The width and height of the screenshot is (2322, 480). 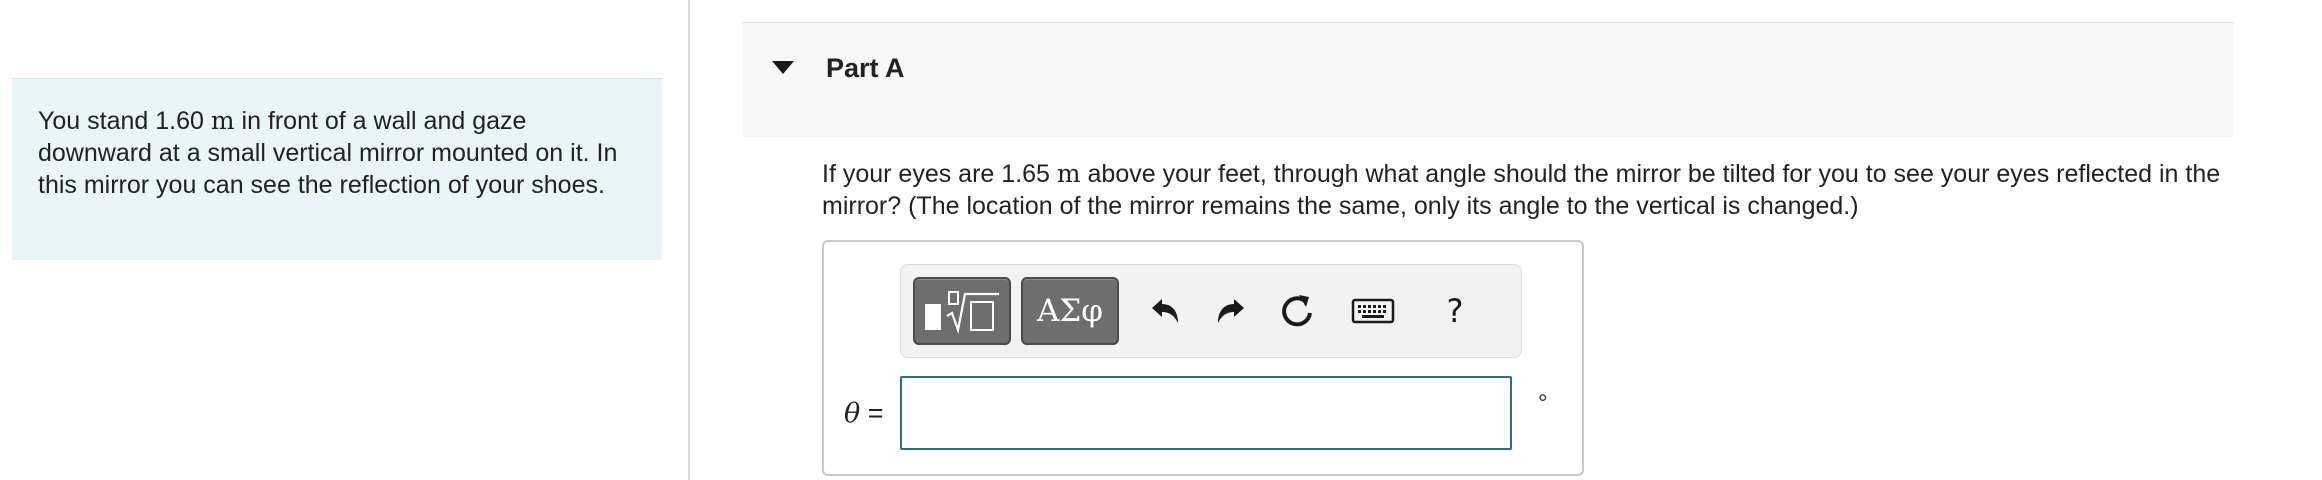 What do you see at coordinates (939, 174) in the screenshot?
I see `question-text-start: If your eyes are 1.65` at bounding box center [939, 174].